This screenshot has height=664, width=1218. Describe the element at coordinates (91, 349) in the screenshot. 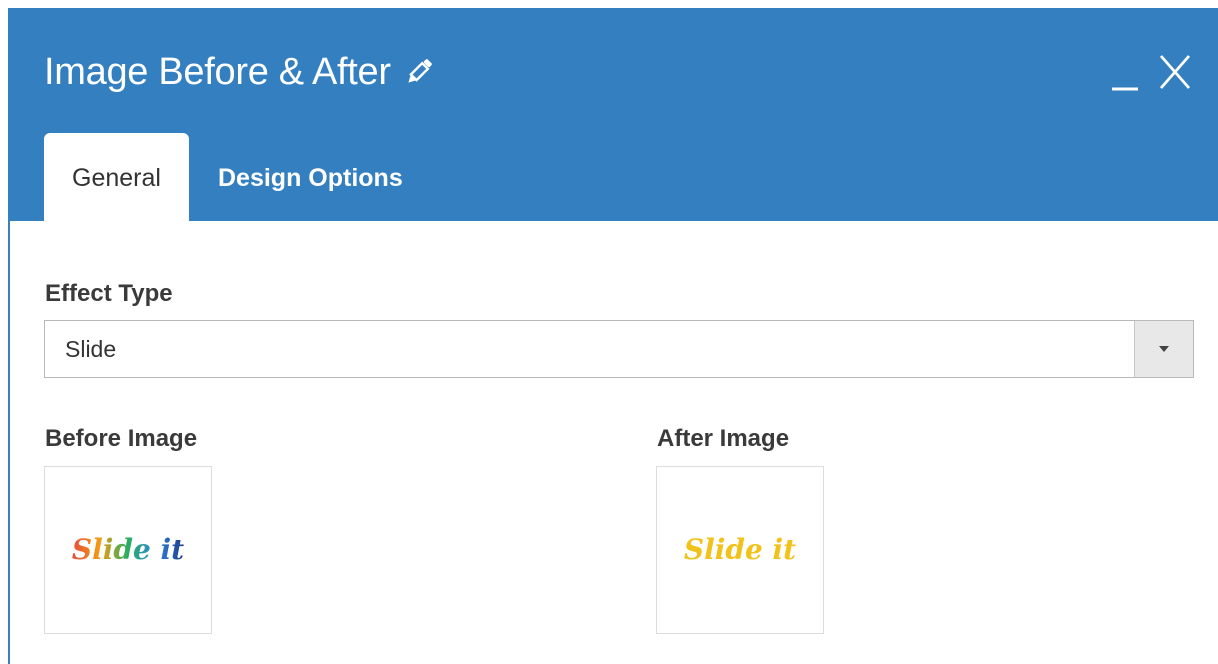

I see `effect-type-value: Slide` at that location.